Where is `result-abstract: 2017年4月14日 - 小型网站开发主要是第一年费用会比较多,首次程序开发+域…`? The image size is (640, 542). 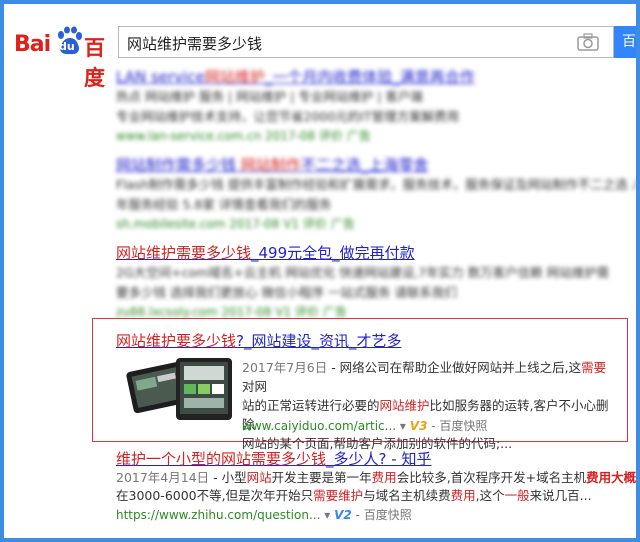 result-abstract: 2017年4月14日 - 小型网站开发主要是第一年费用会比较多,首次程序开发+域… is located at coordinates (376, 477).